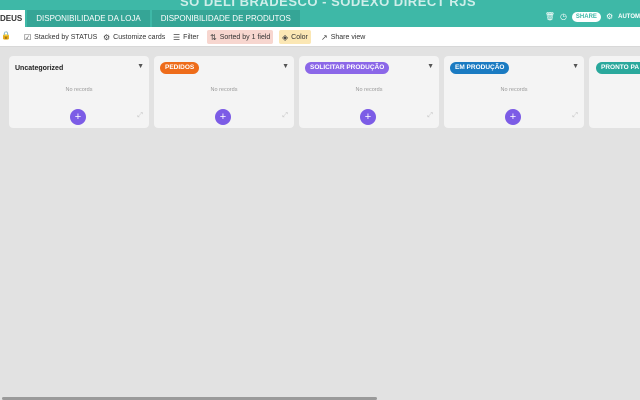  What do you see at coordinates (213, 37) in the screenshot?
I see `sort-icon: ⇅` at bounding box center [213, 37].